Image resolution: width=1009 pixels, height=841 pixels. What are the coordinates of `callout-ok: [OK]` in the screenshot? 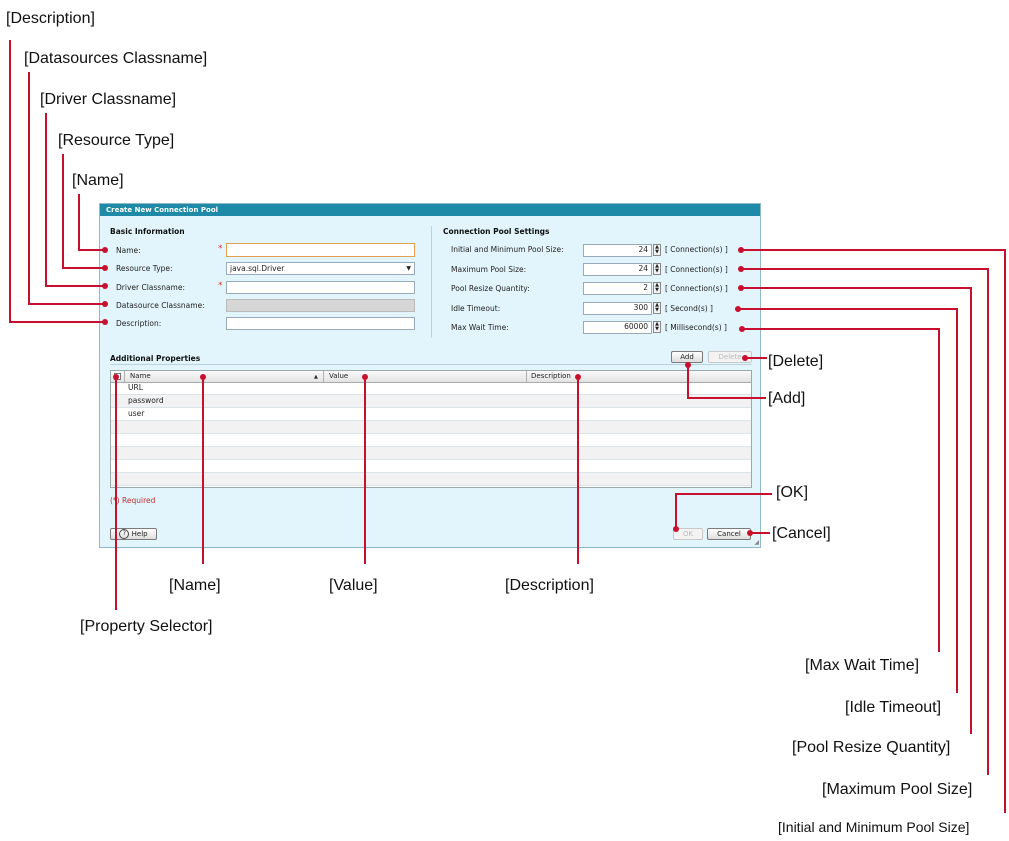 It's located at (792, 492).